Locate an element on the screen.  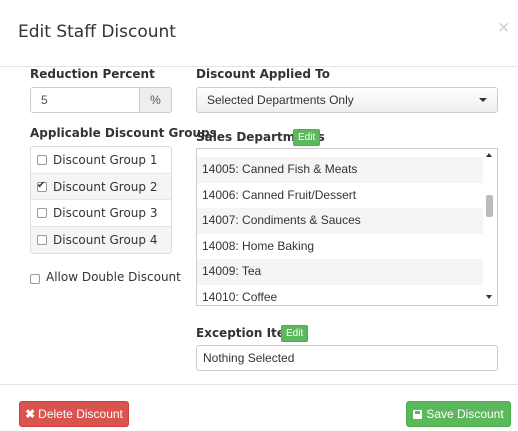
discount-group-item: Discount Group 1 is located at coordinates (101, 160).